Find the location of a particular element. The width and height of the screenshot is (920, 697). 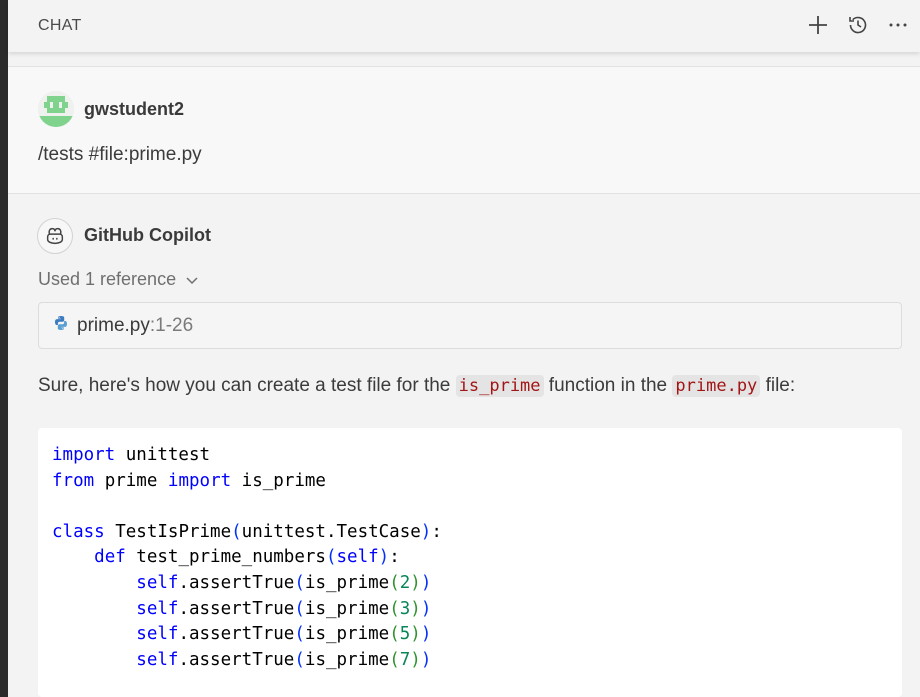

reference-item: prime.py:1-26 is located at coordinates (470, 325).